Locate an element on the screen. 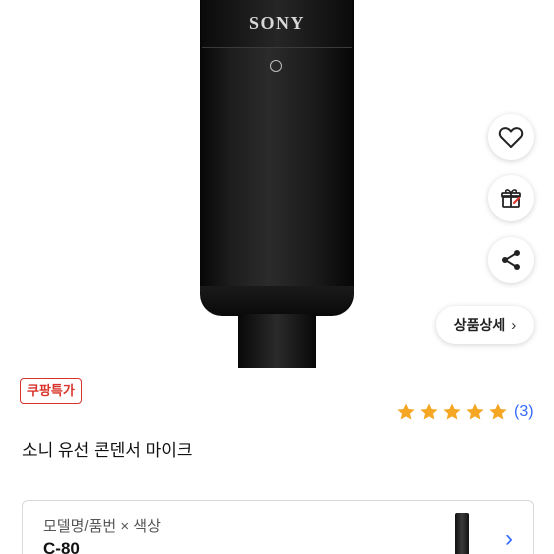 The height and width of the screenshot is (554, 554). gift-icon is located at coordinates (511, 198).